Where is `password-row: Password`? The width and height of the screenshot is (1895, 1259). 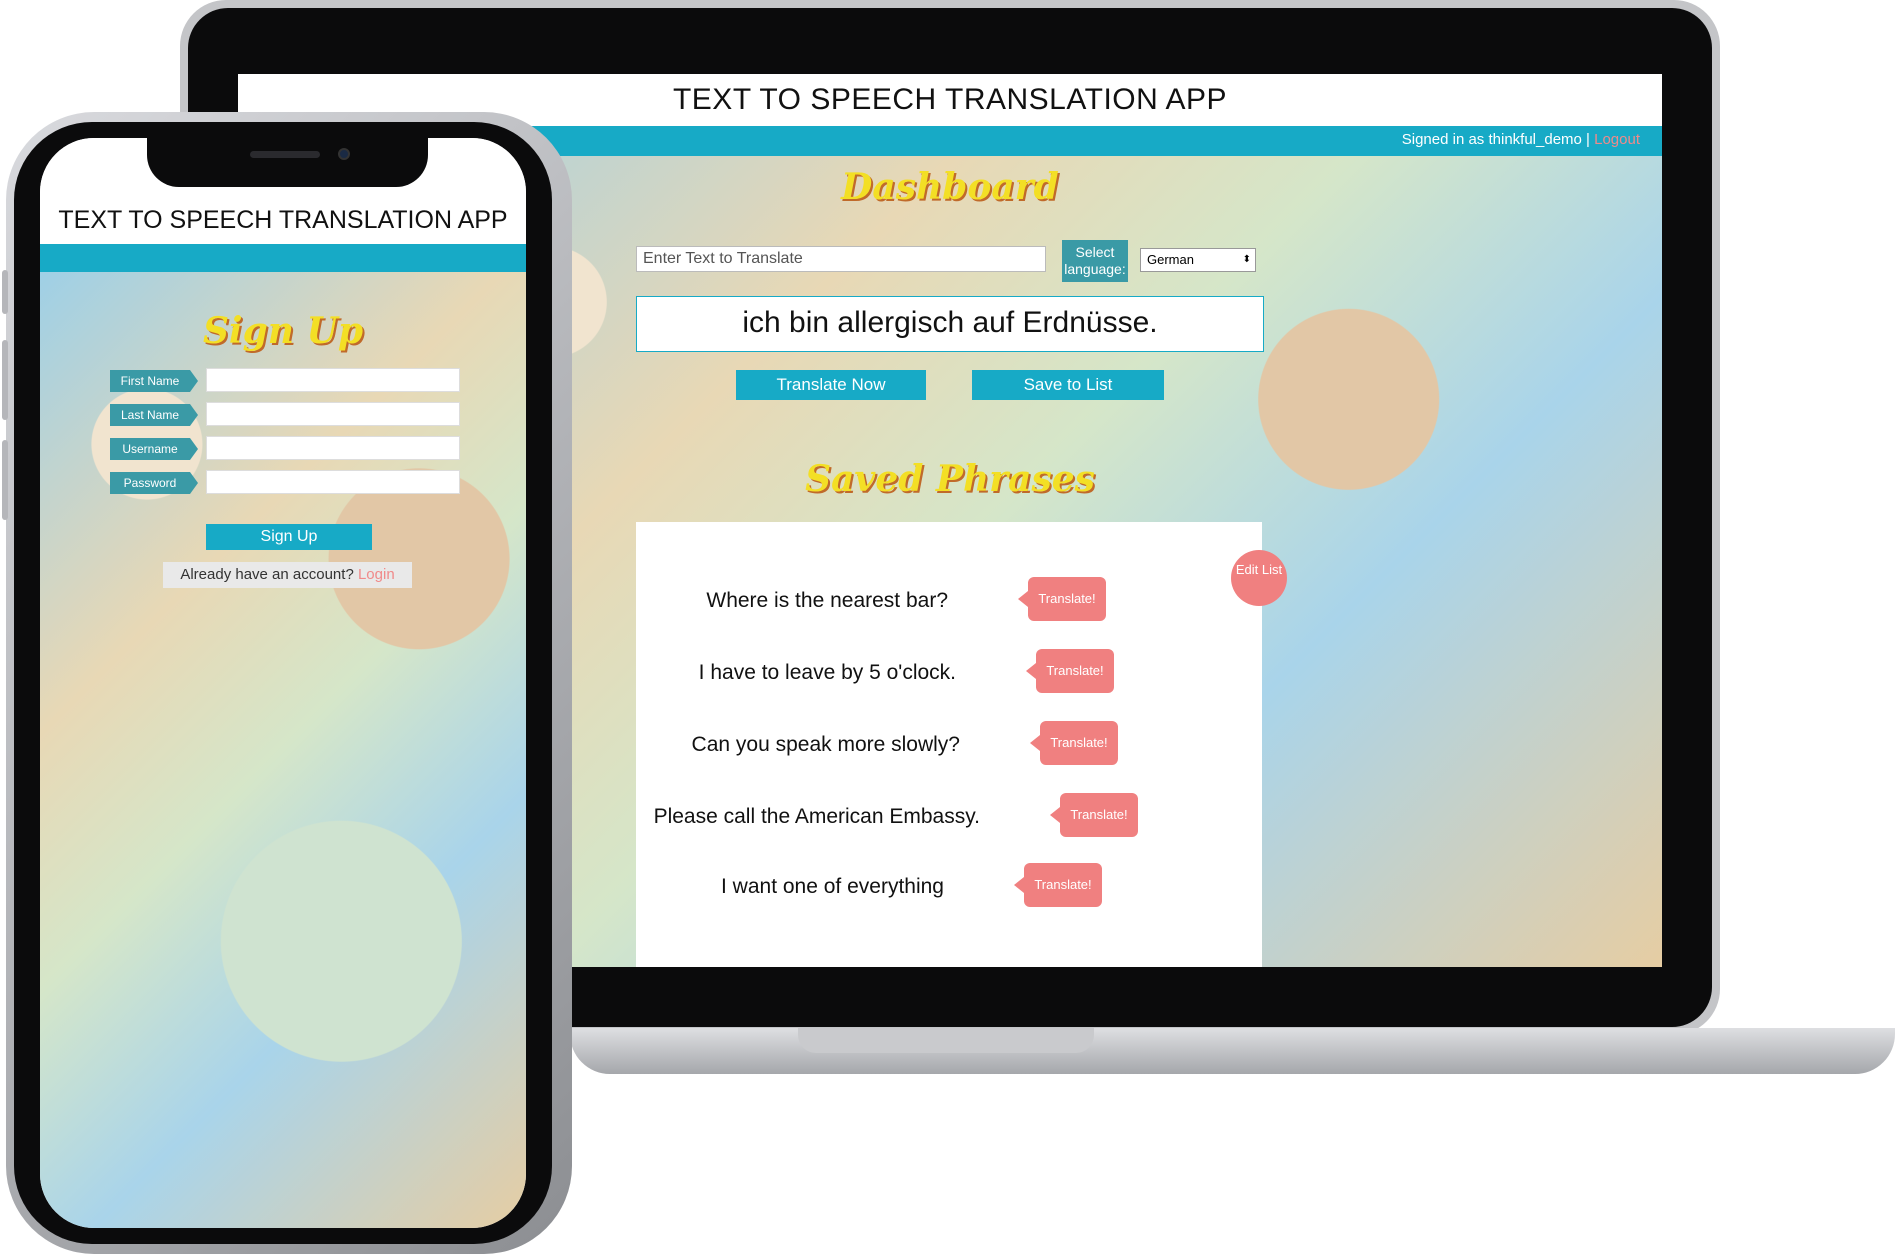 password-row: Password is located at coordinates (290, 483).